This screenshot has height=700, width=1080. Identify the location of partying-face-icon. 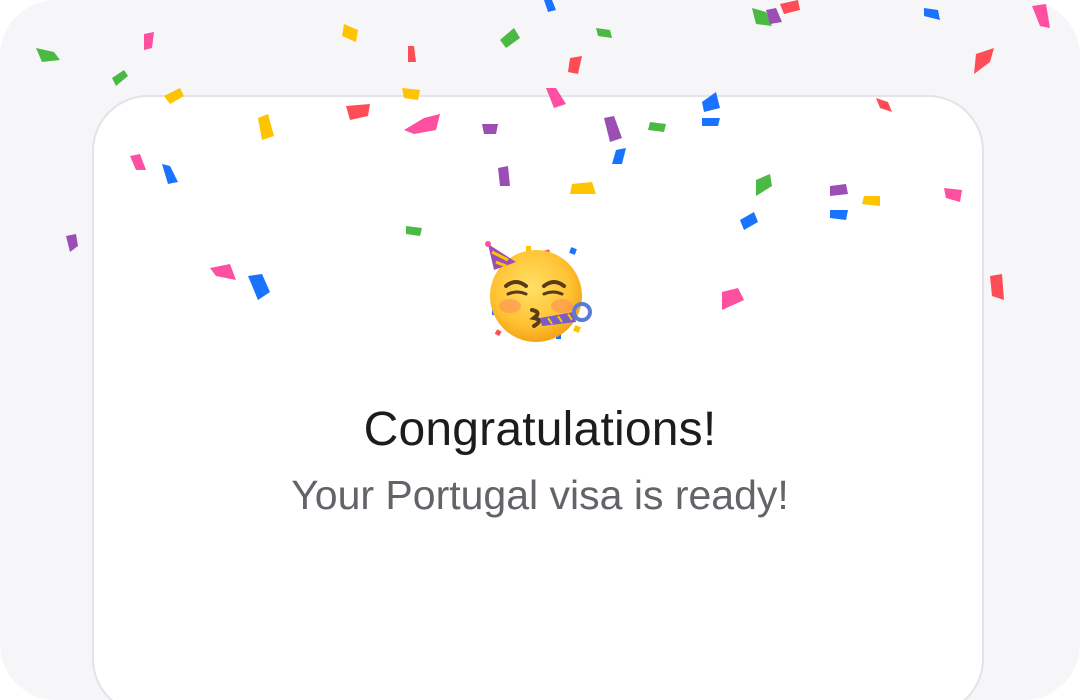
(538, 293).